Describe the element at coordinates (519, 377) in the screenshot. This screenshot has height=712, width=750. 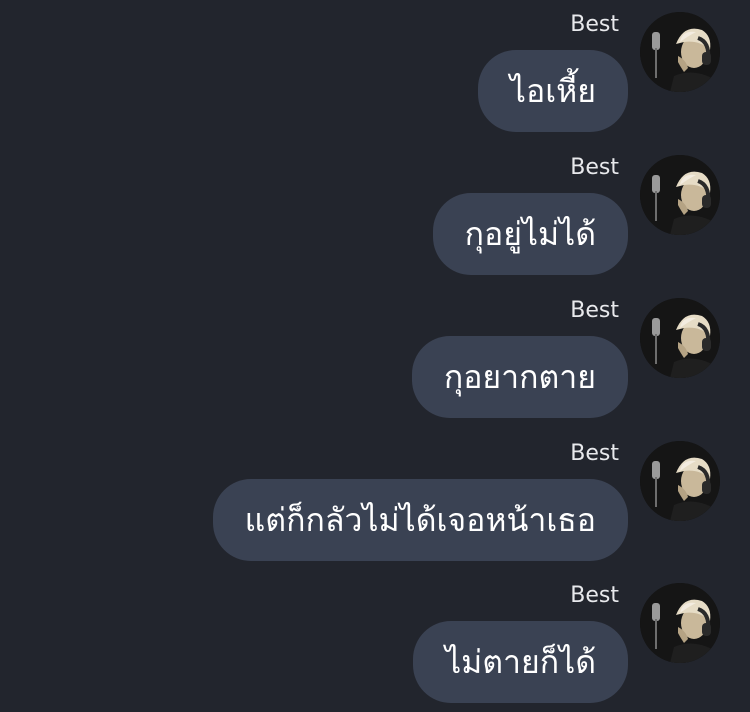
I see `message-bubble: กุอยากตาย` at that location.